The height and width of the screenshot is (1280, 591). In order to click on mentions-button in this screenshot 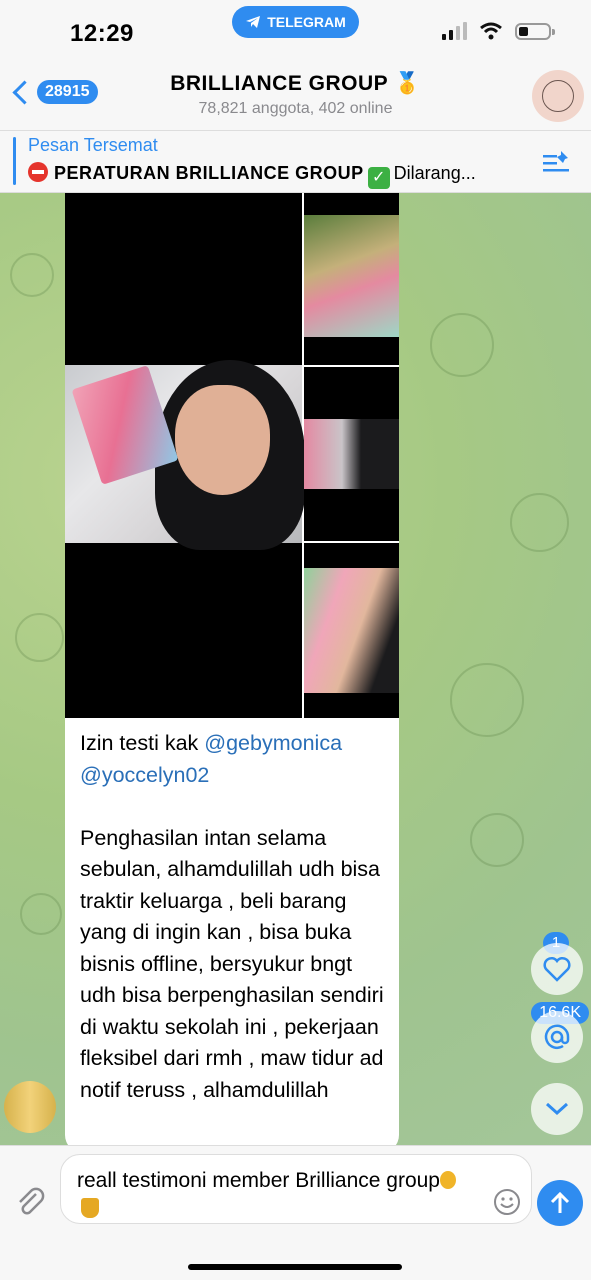, I will do `click(557, 1037)`.